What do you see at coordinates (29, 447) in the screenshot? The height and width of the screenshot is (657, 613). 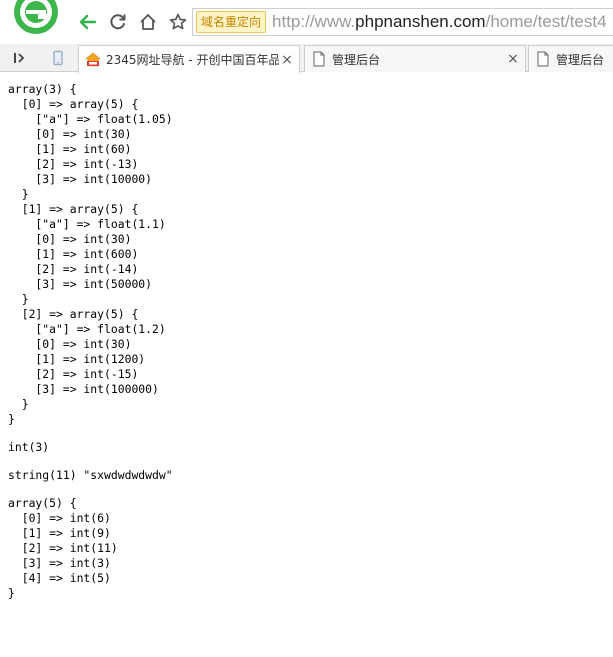 I see `output-line: int(3)` at bounding box center [29, 447].